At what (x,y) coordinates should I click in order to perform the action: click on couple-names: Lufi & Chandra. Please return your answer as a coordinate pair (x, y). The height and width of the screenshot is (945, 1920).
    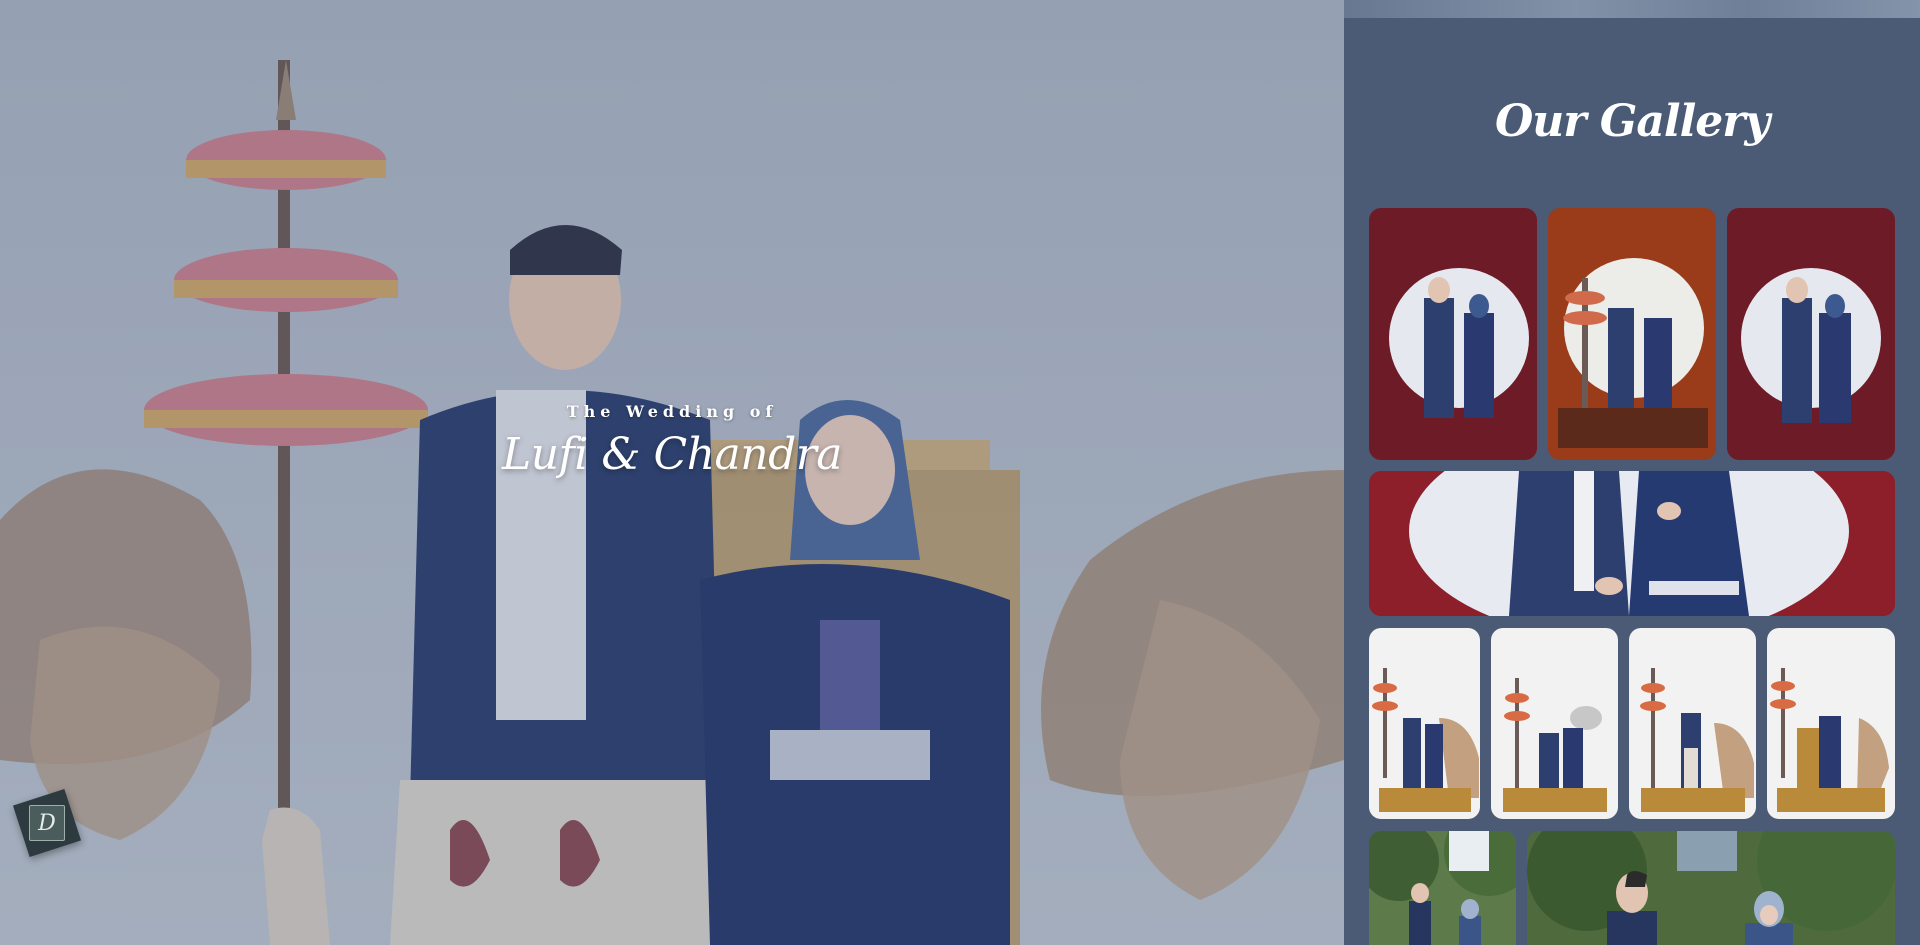
    Looking at the image, I should click on (672, 454).